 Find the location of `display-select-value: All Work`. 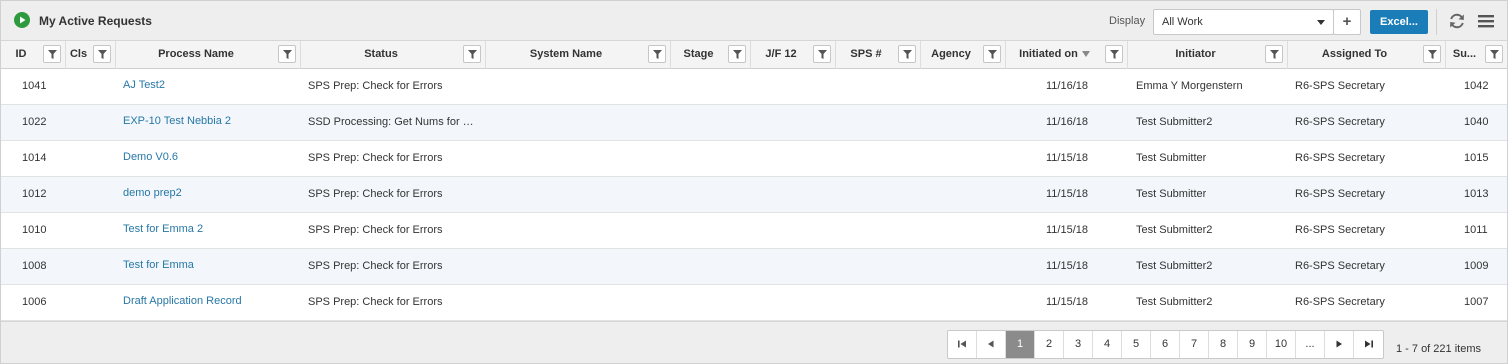

display-select-value: All Work is located at coordinates (1182, 22).